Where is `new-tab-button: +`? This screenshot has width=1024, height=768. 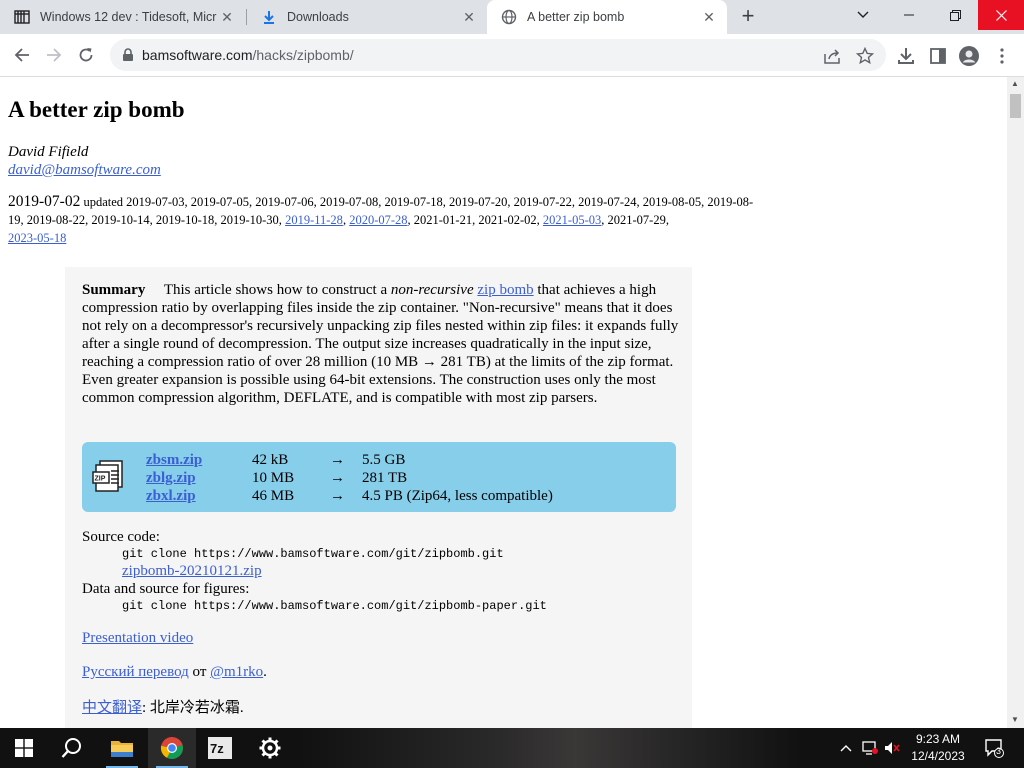
new-tab-button: + is located at coordinates (748, 15).